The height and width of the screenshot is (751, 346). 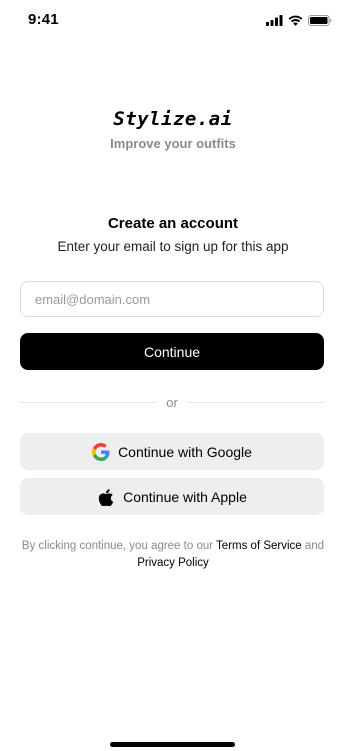 What do you see at coordinates (173, 119) in the screenshot?
I see `app-logo-title: Stylize.ai` at bounding box center [173, 119].